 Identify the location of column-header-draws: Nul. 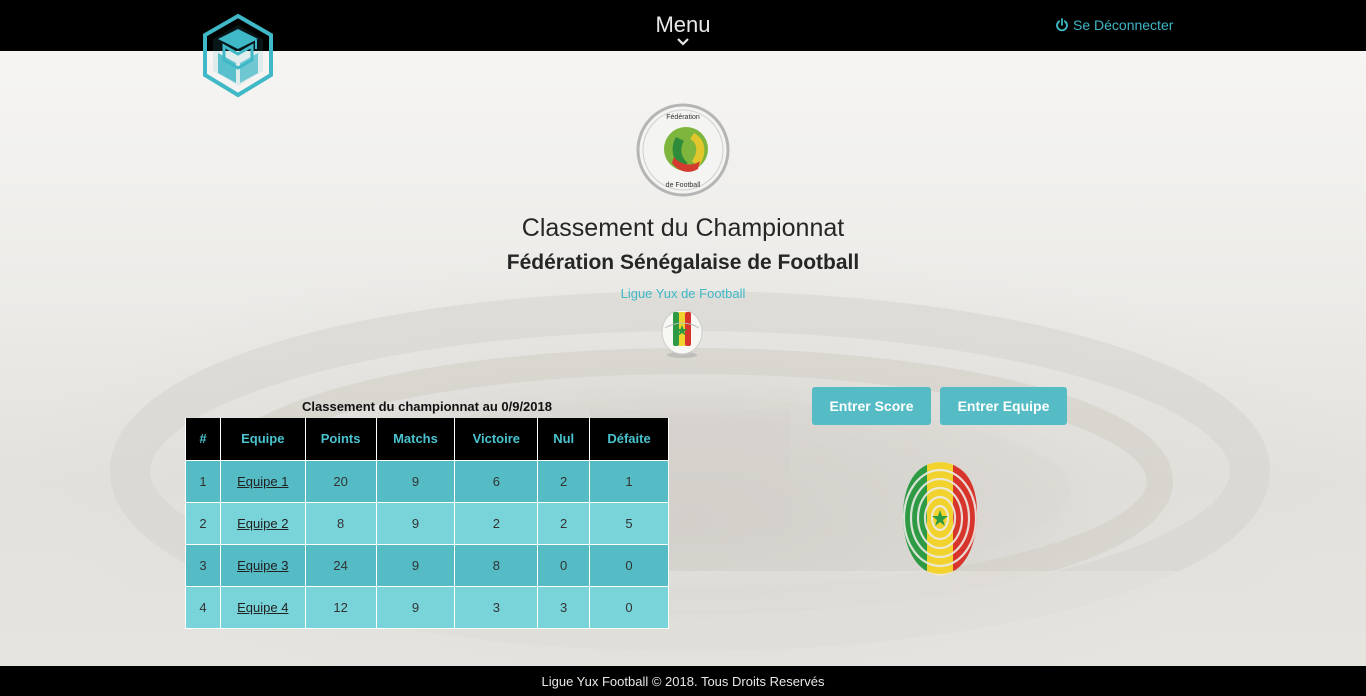
(564, 439).